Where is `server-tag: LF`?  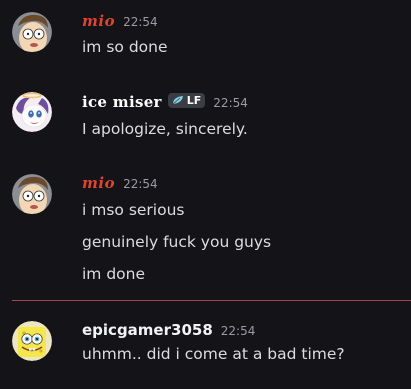 server-tag: LF is located at coordinates (186, 100).